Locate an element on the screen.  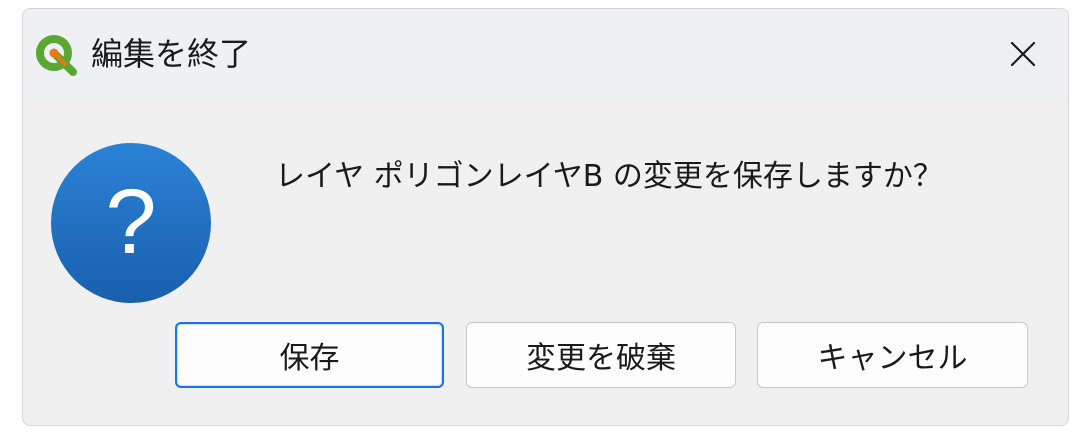
close-icon is located at coordinates (1023, 54).